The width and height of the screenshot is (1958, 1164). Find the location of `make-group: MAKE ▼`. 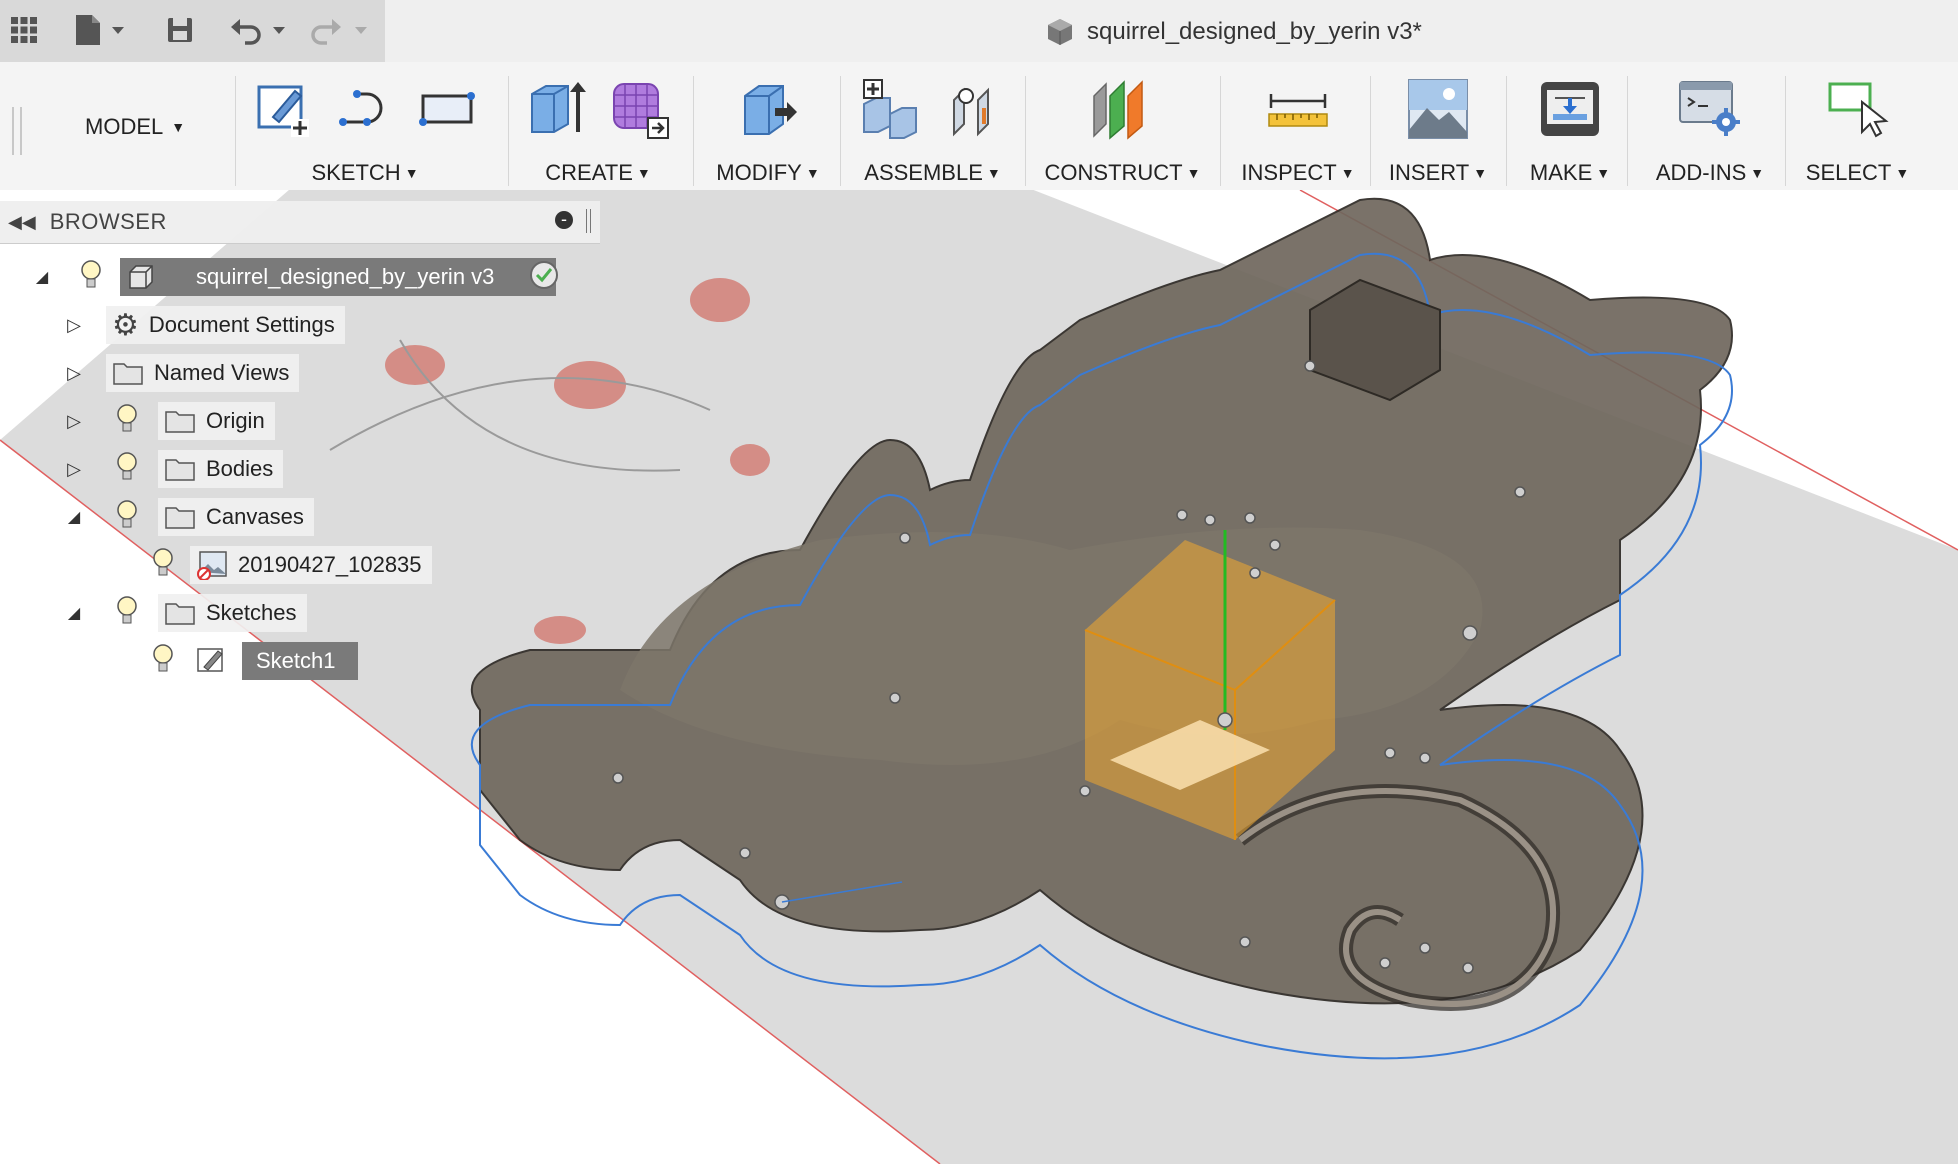

make-group: MAKE ▼ is located at coordinates (1570, 133).